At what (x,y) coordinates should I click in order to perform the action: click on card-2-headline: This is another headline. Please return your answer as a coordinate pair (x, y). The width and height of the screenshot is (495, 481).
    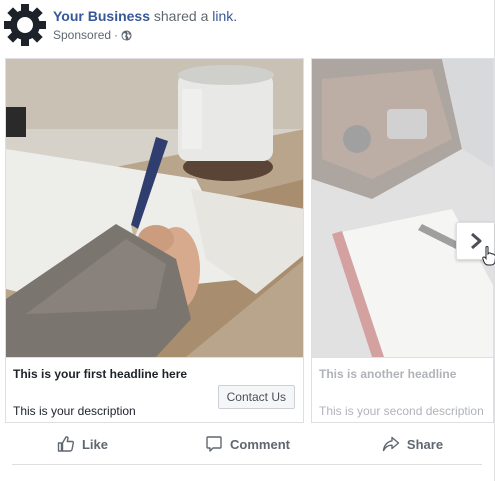
    Looking at the image, I should click on (387, 374).